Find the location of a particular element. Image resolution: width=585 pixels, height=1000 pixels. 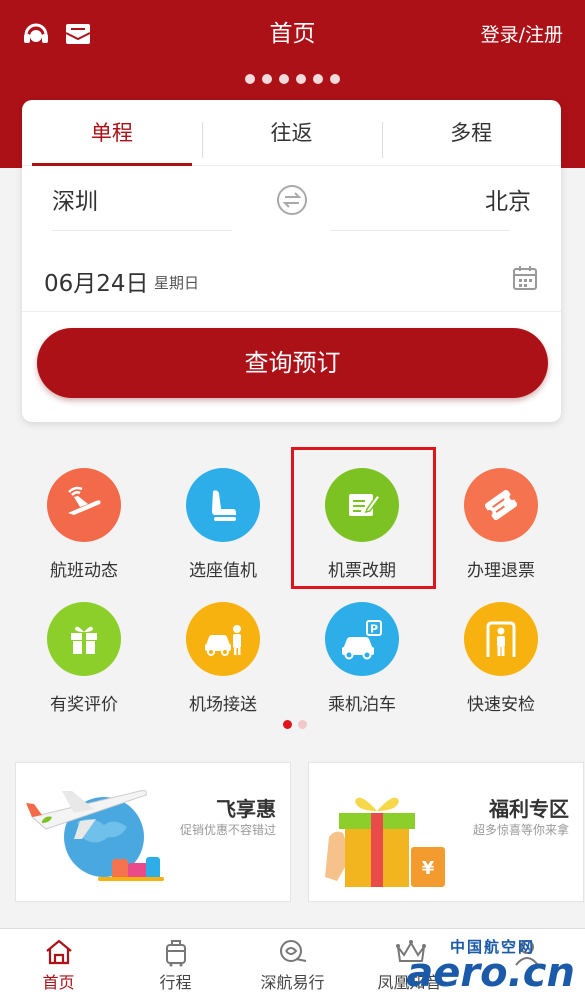

route-row: 深圳 北京 is located at coordinates (291, 204).